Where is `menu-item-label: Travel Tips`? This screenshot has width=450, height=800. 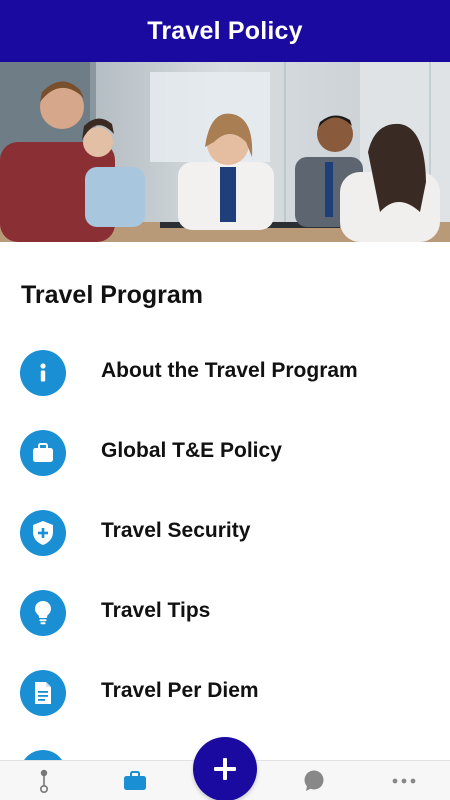
menu-item-label: Travel Tips is located at coordinates (156, 610).